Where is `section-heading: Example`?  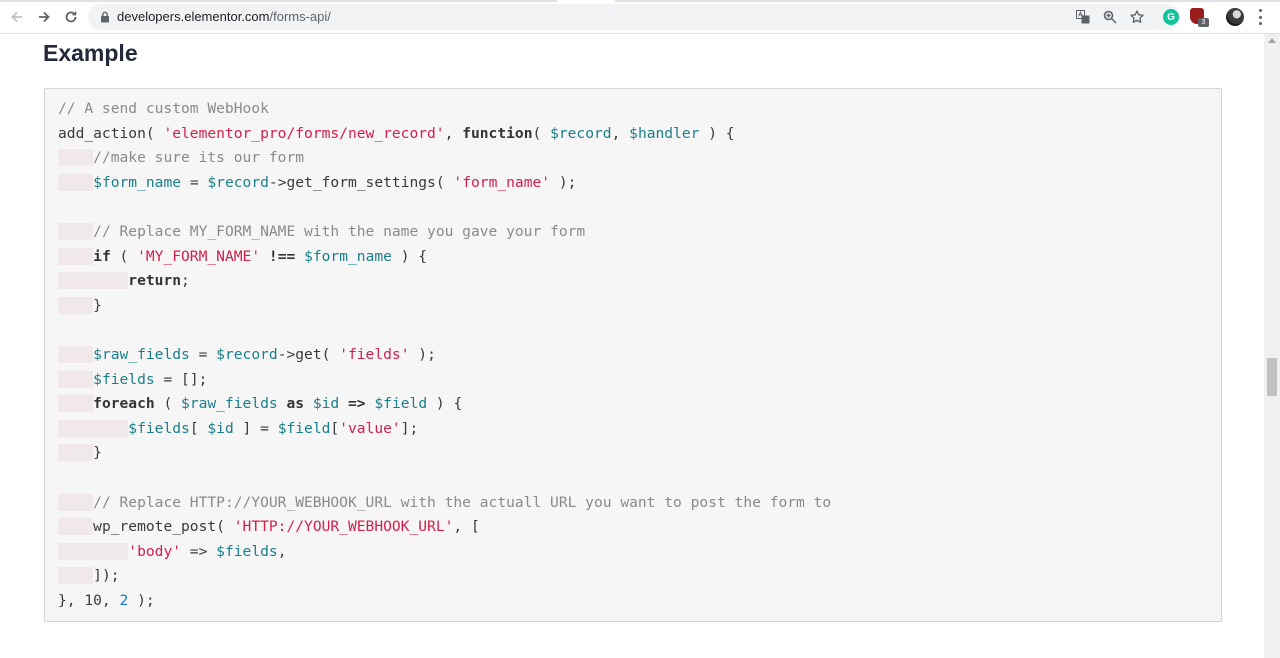
section-heading: Example is located at coordinates (90, 53).